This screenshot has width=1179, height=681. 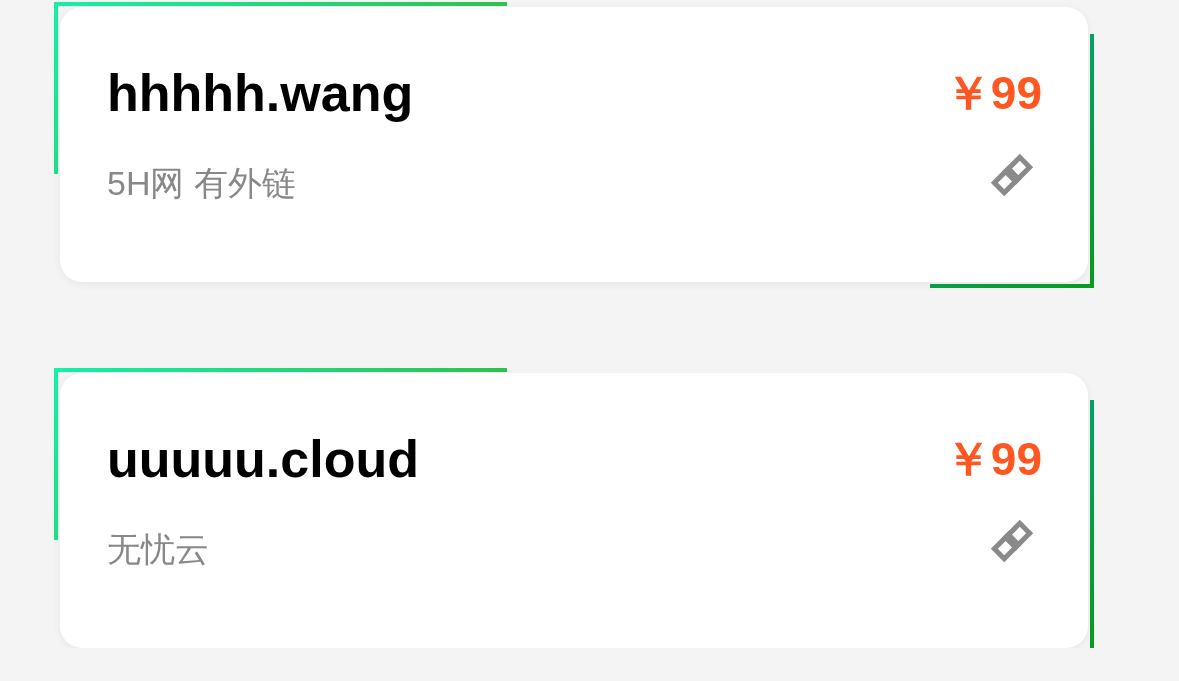 What do you see at coordinates (260, 93) in the screenshot?
I see `domain-name: hhhhh.wang` at bounding box center [260, 93].